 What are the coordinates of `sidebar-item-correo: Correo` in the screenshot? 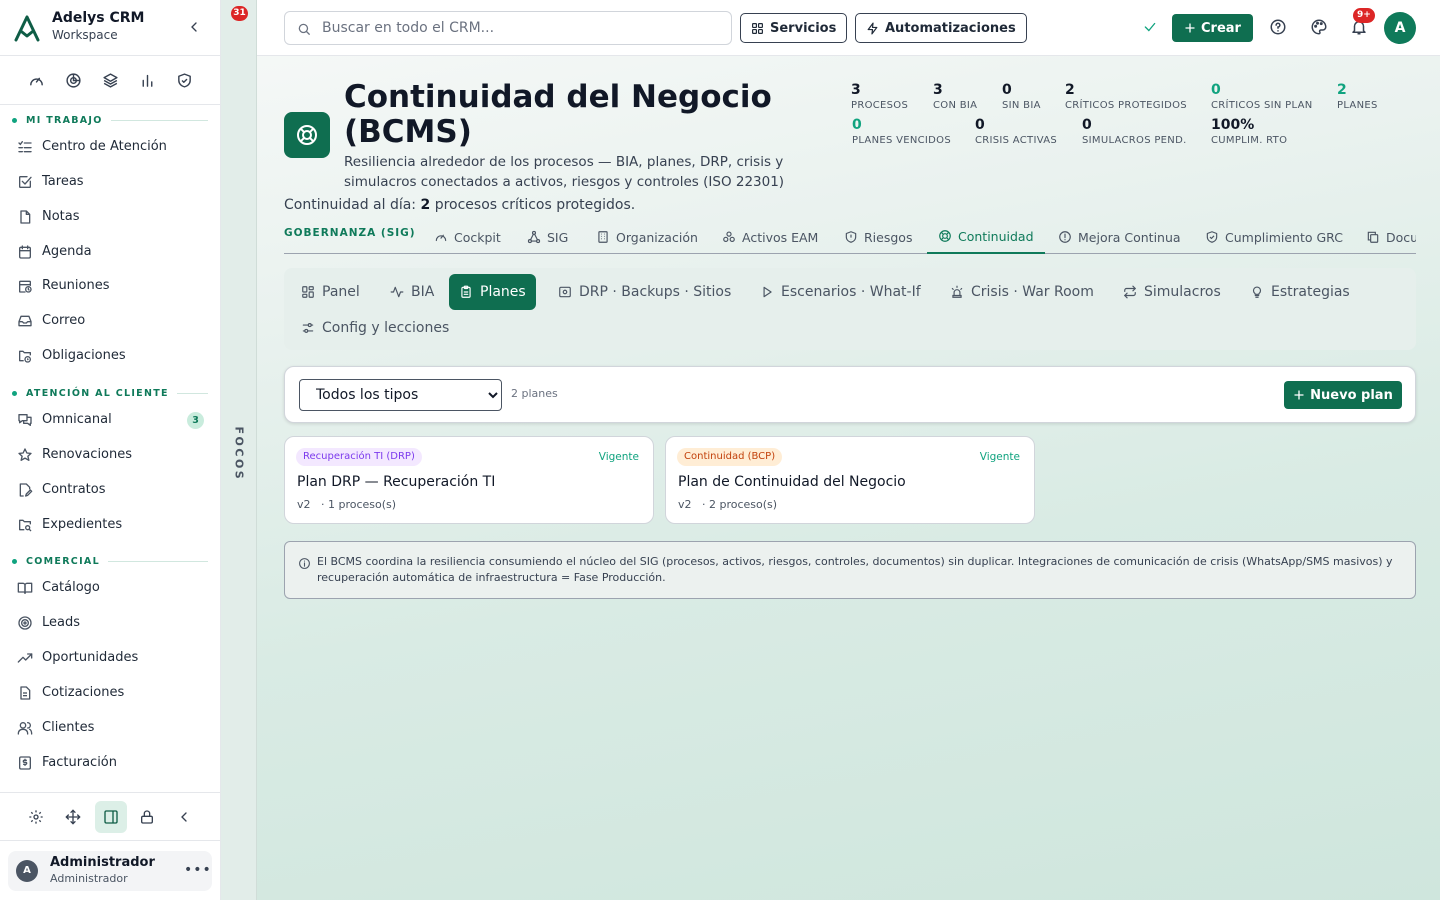 It's located at (110, 321).